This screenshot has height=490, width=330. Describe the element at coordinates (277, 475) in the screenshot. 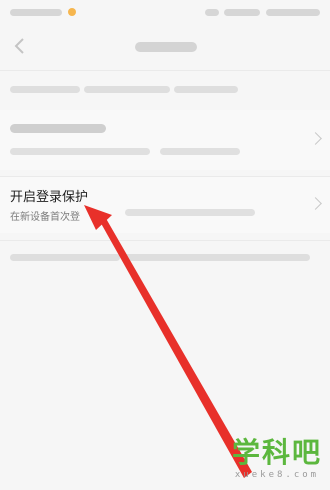

I see `watermark-url: xueke8.com` at that location.